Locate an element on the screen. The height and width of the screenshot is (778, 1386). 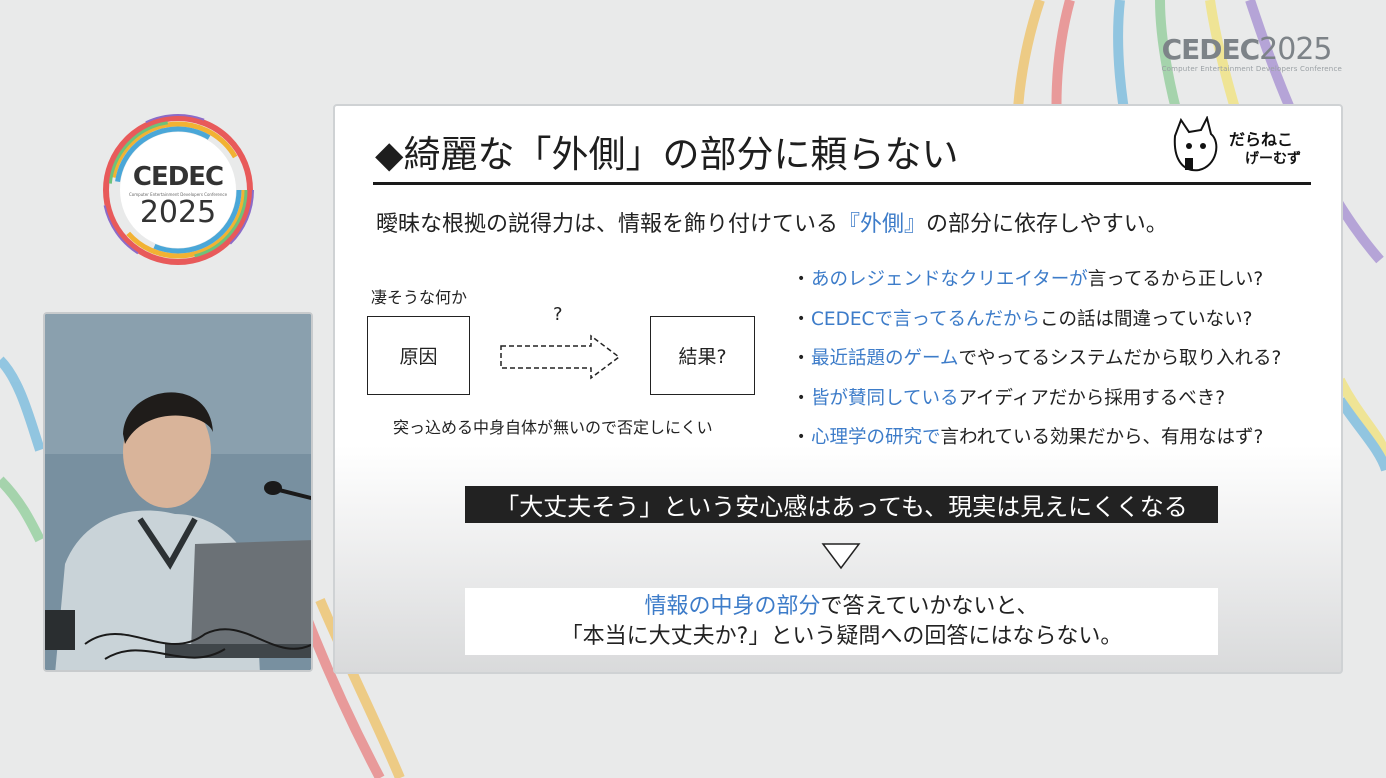
slide-title: ◆綺麗な「外側」の部分に頼らない is located at coordinates (667, 154).